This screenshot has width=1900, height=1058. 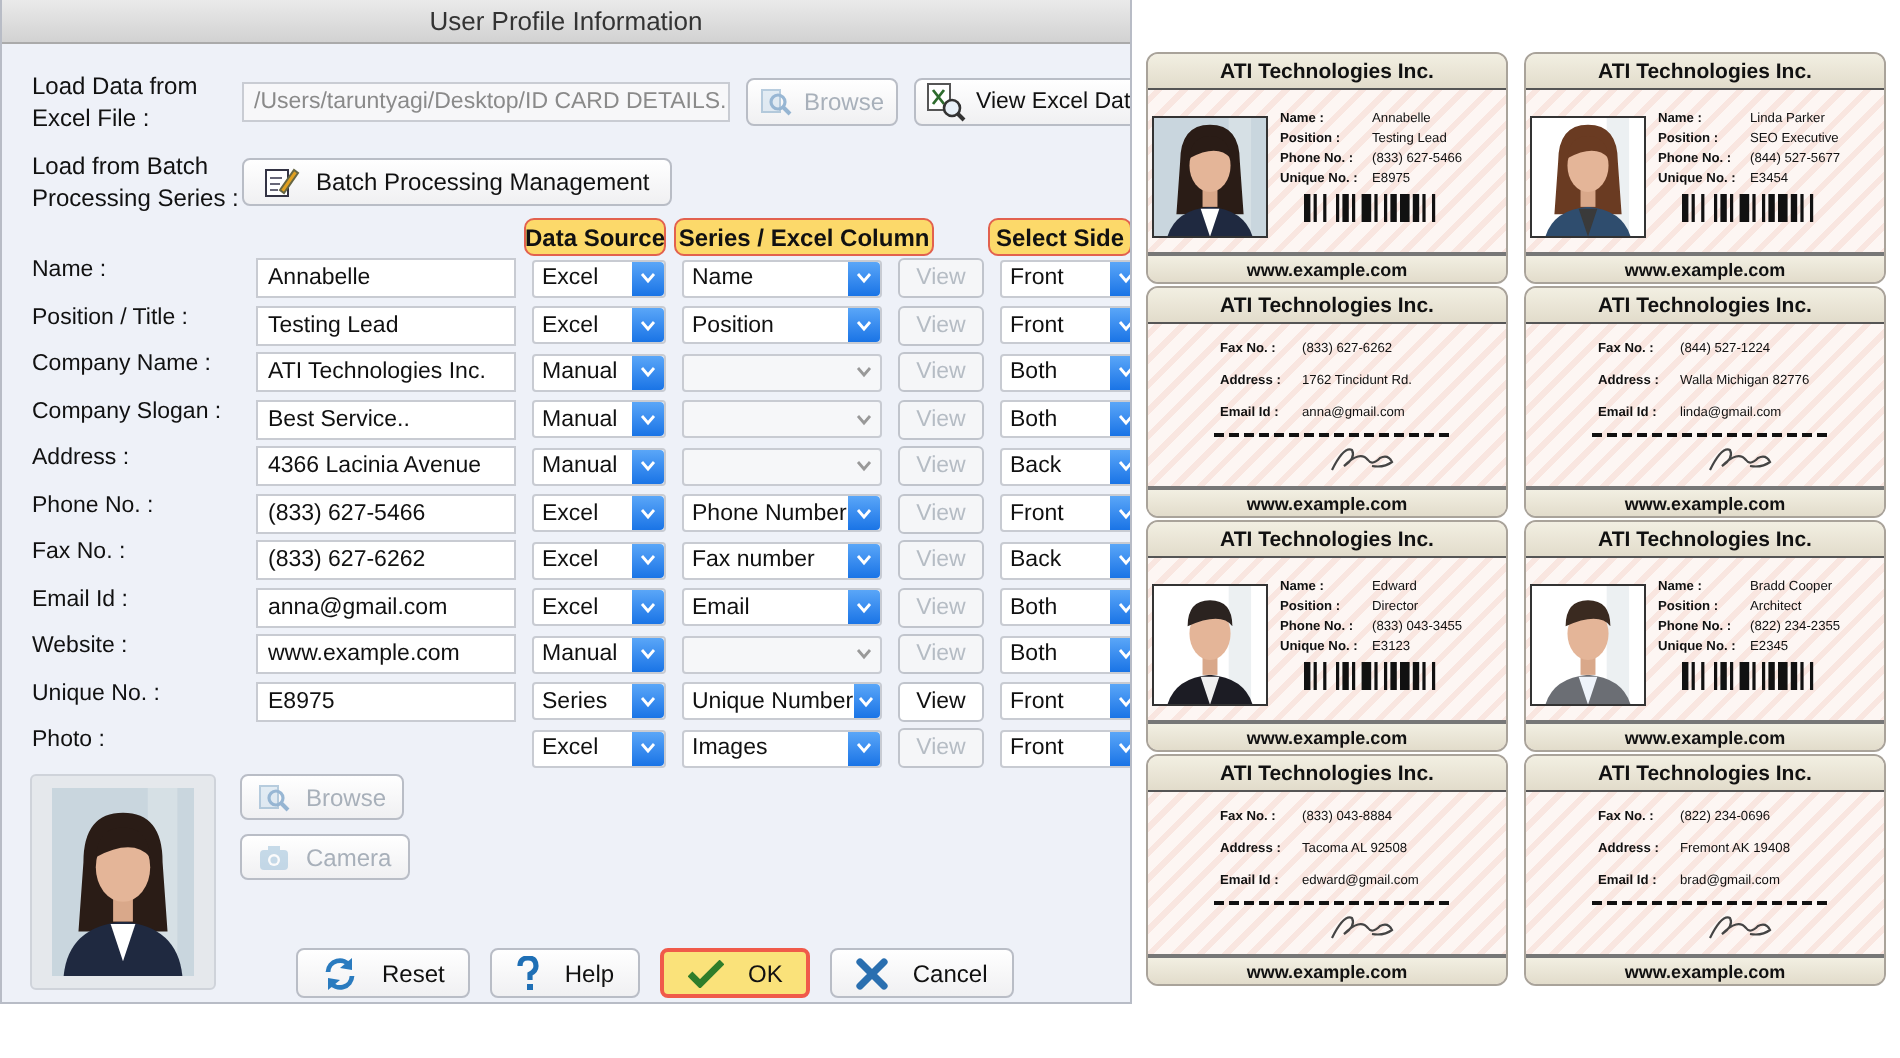 What do you see at coordinates (386, 372) in the screenshot?
I see `text-field: ATI Technologies Inc.` at bounding box center [386, 372].